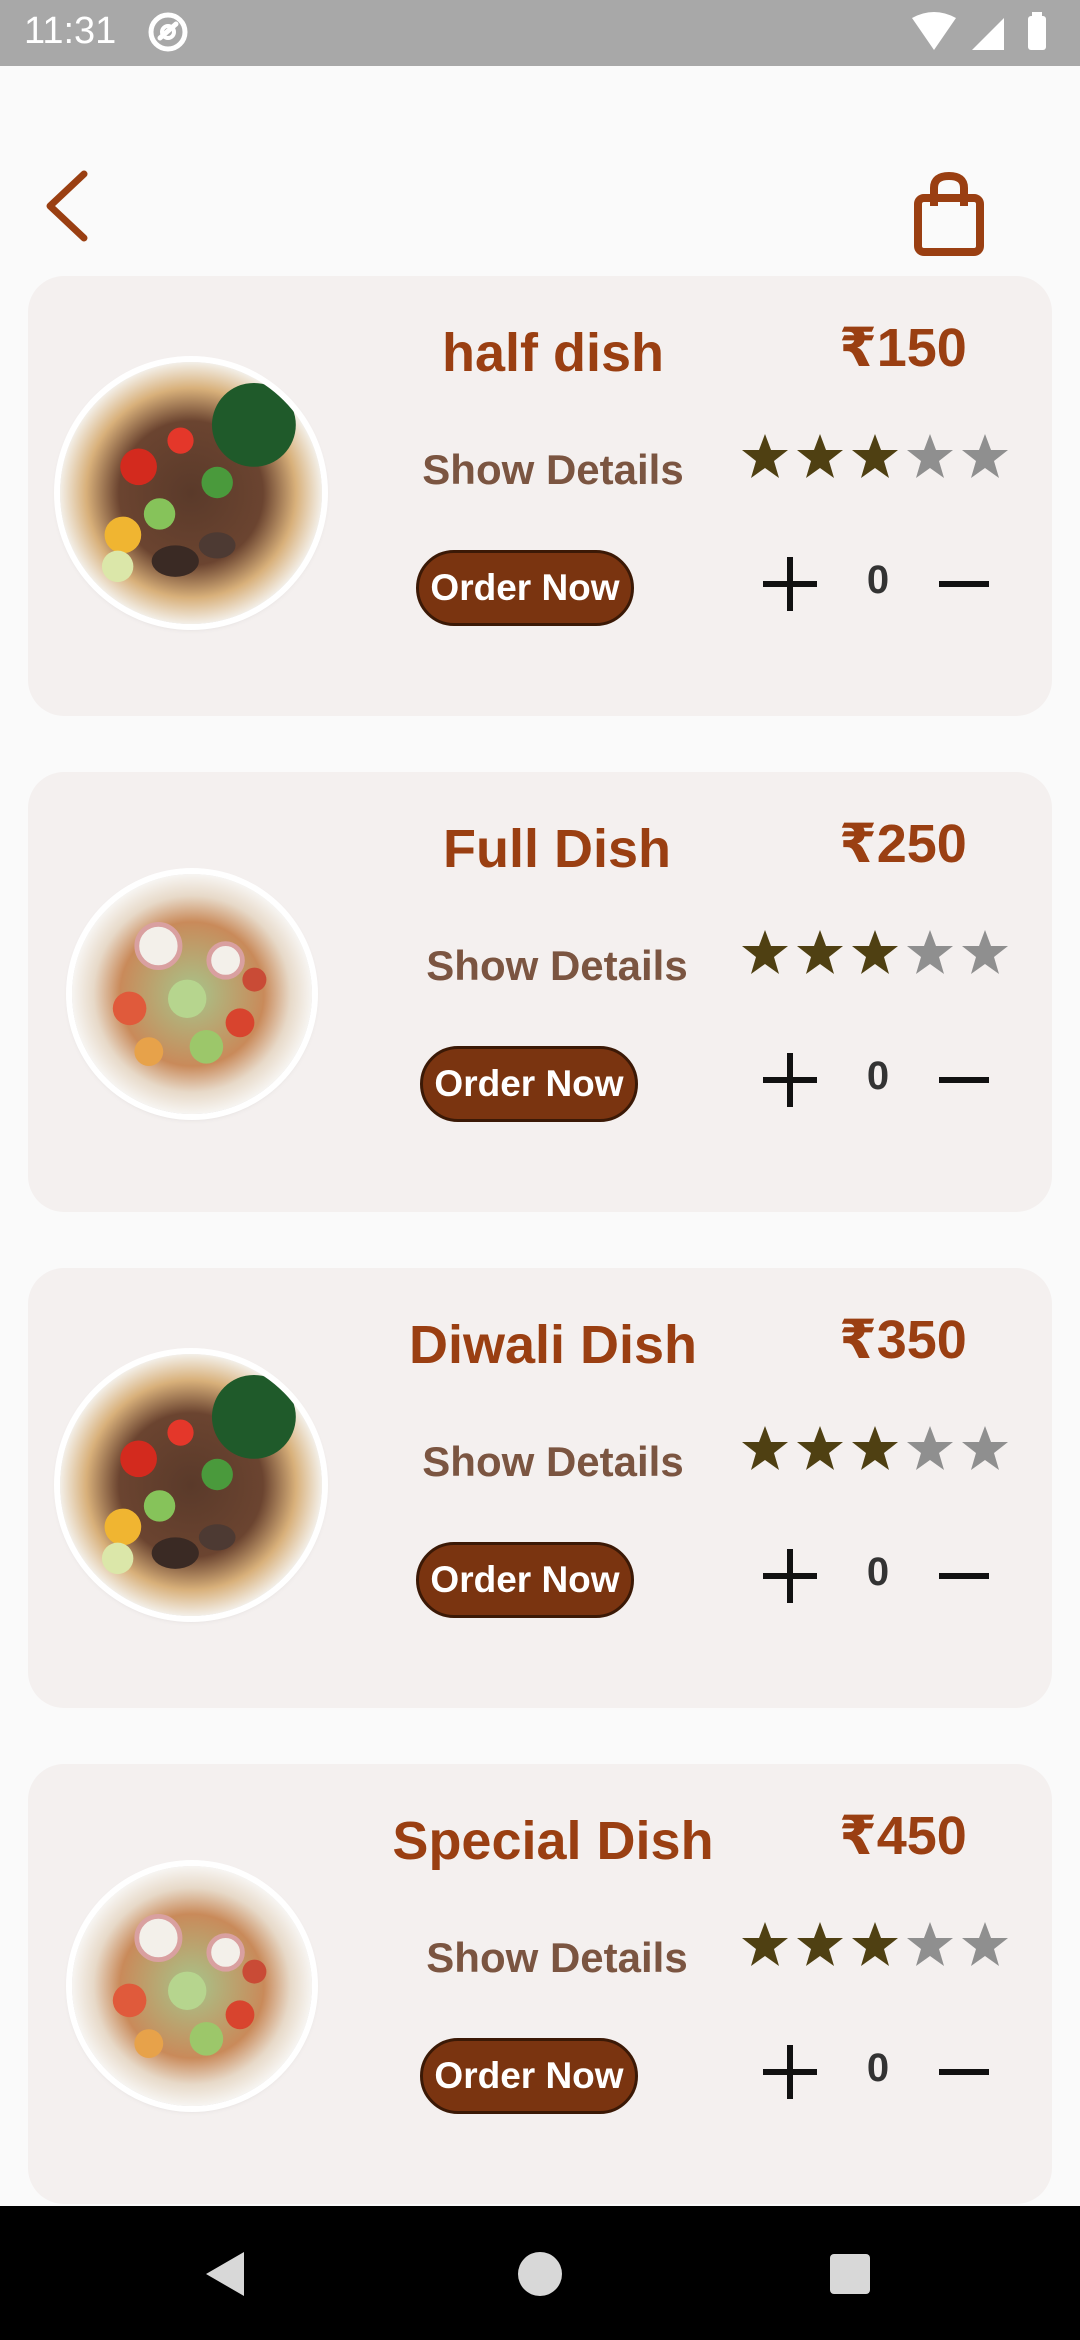  I want to click on nav-recents-button, so click(850, 2274).